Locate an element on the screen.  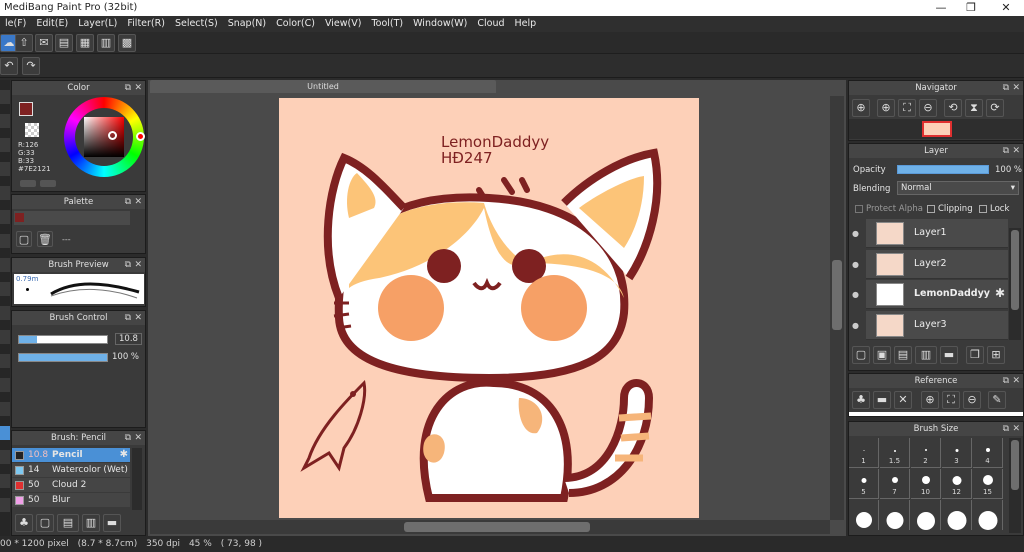
brush-size-slider is located at coordinates (63, 339).